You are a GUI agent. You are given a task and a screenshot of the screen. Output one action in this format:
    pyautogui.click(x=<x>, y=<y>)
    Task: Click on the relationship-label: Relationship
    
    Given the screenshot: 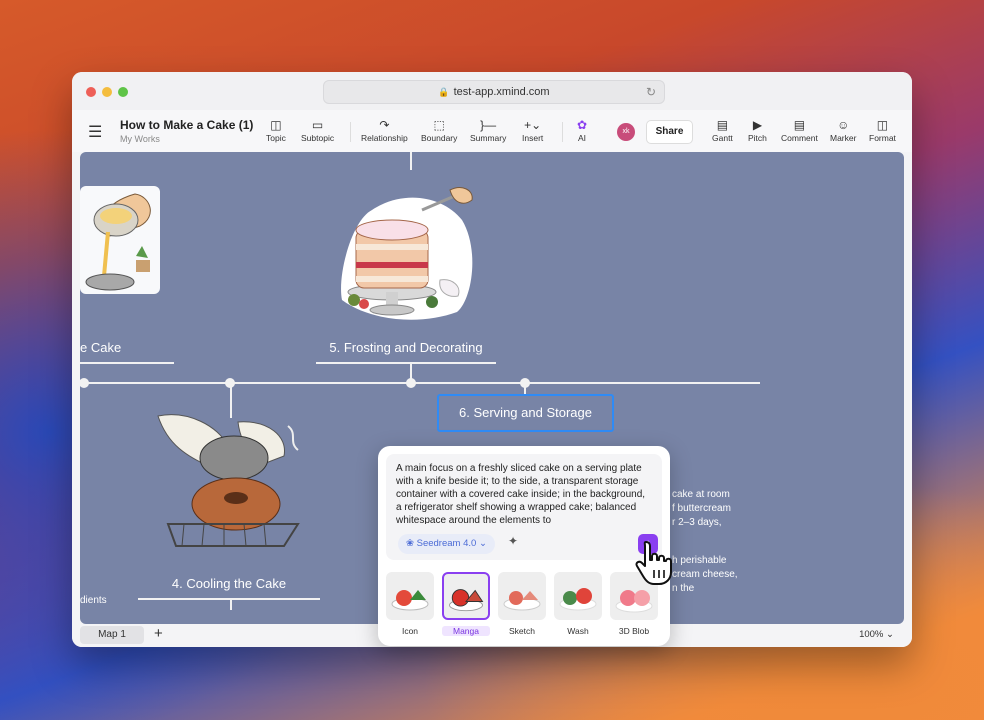 What is the action you would take?
    pyautogui.click(x=384, y=138)
    